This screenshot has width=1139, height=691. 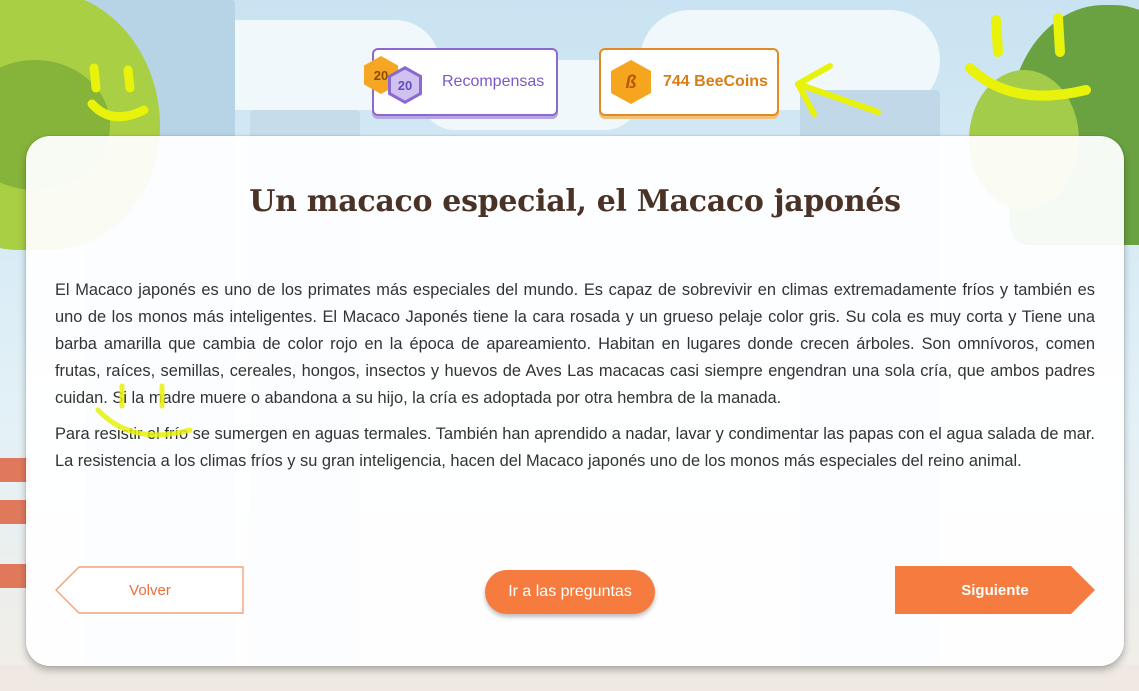 I want to click on next-label: Siguiente, so click(x=995, y=590).